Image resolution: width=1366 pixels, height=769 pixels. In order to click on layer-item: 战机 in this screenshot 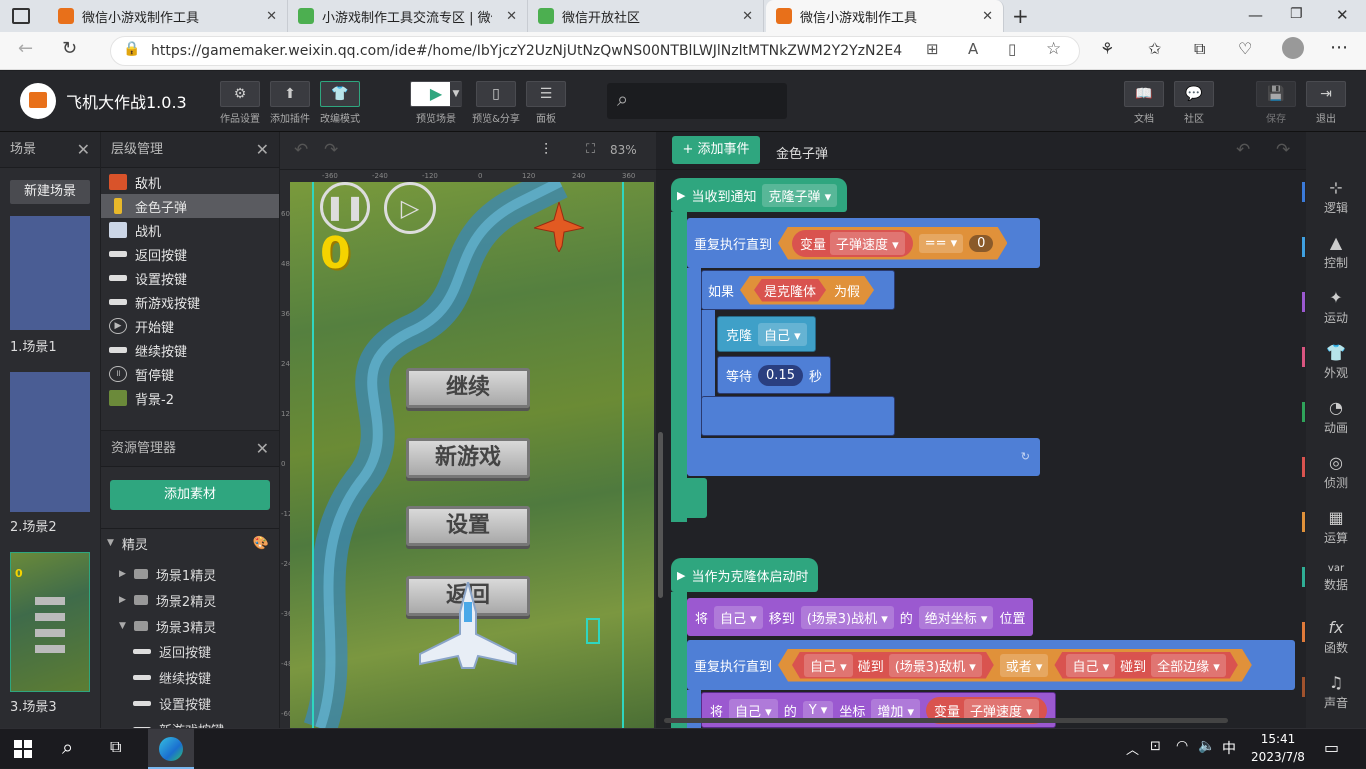, I will do `click(190, 230)`.